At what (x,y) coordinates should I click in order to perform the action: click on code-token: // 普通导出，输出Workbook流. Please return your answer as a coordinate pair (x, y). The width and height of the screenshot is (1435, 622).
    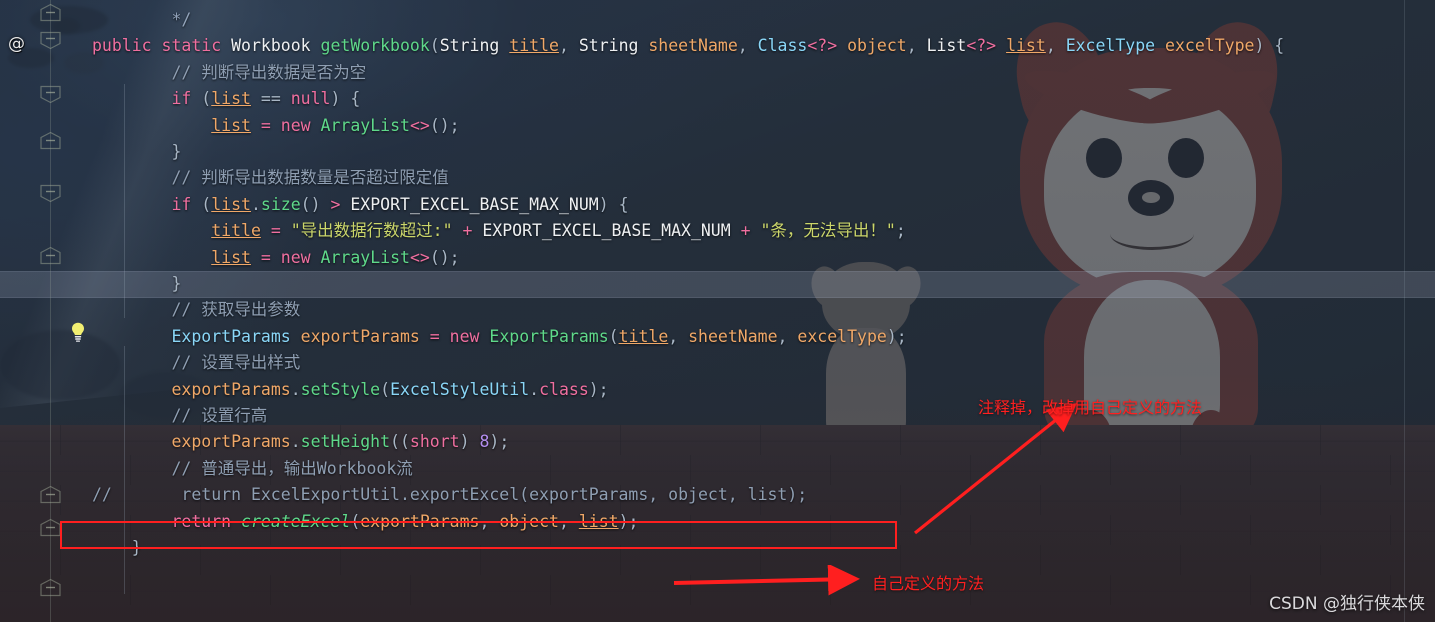
    Looking at the image, I should click on (292, 468).